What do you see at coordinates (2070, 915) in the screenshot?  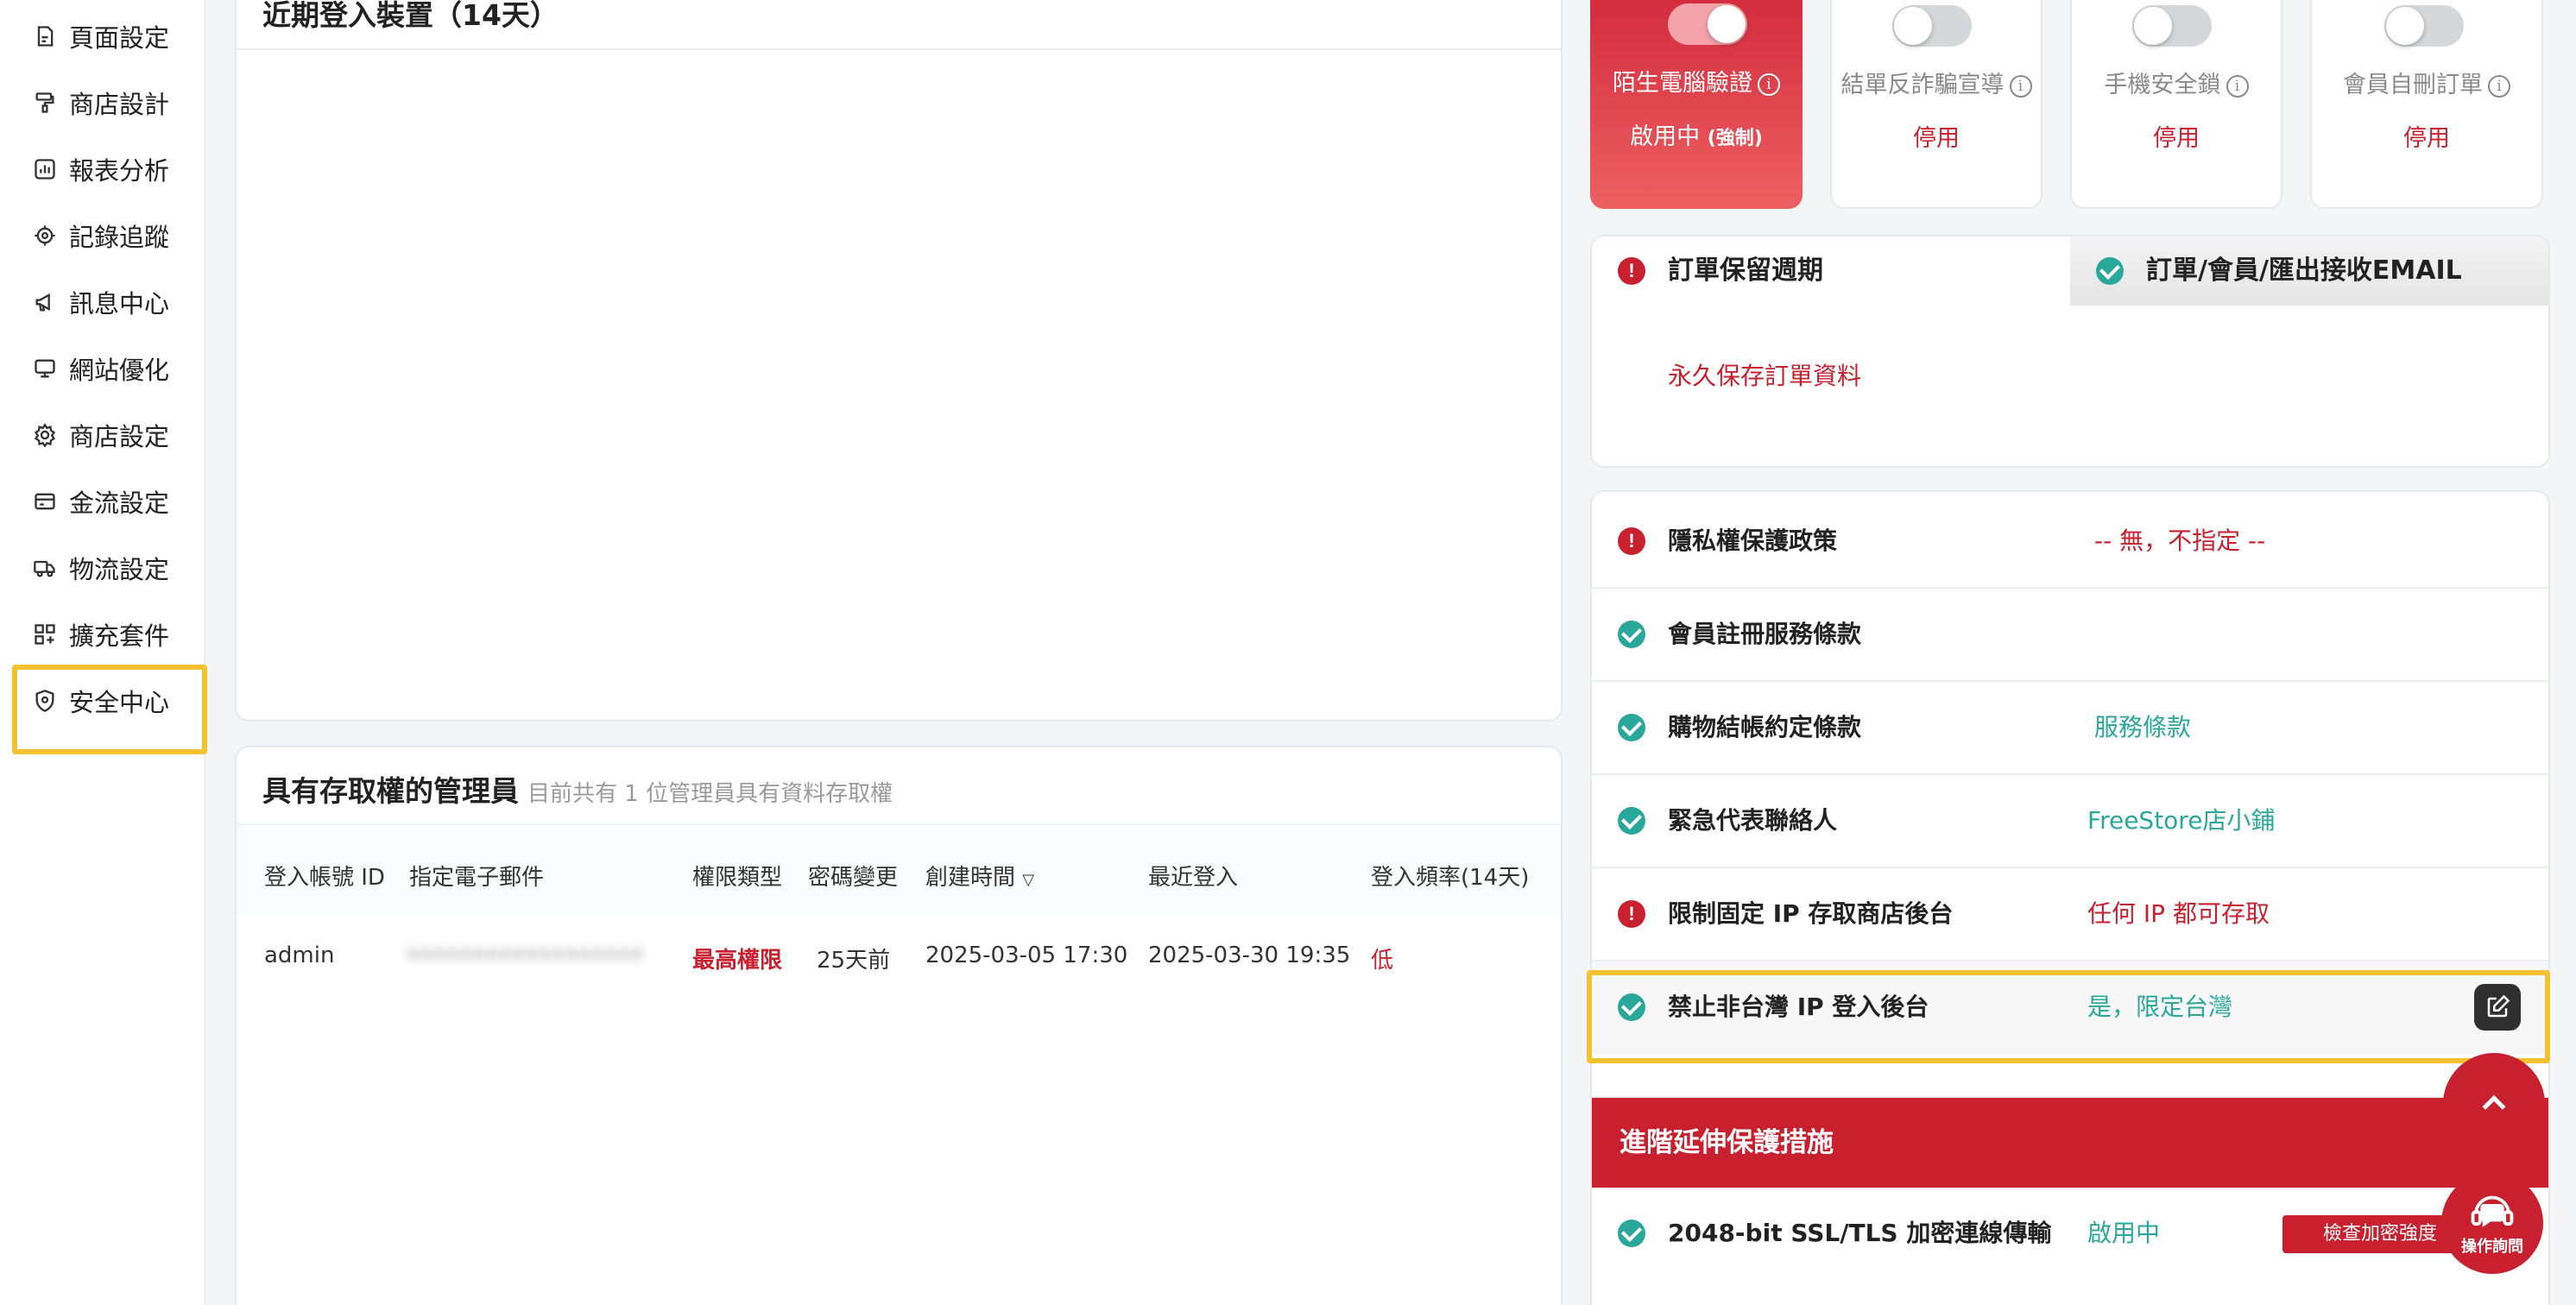 I see `setting-row-ip-restriction: ! 限制固定 IP 存取商店後台 任何 IP 都可存取` at bounding box center [2070, 915].